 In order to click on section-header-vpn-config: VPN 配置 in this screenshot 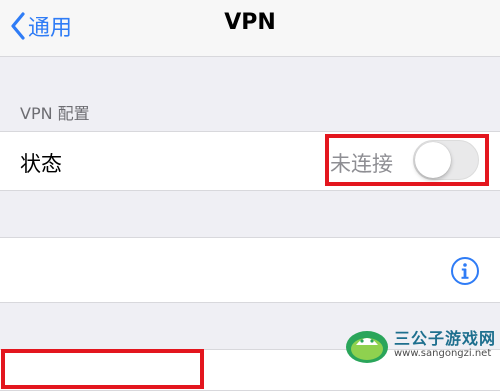, I will do `click(55, 113)`.